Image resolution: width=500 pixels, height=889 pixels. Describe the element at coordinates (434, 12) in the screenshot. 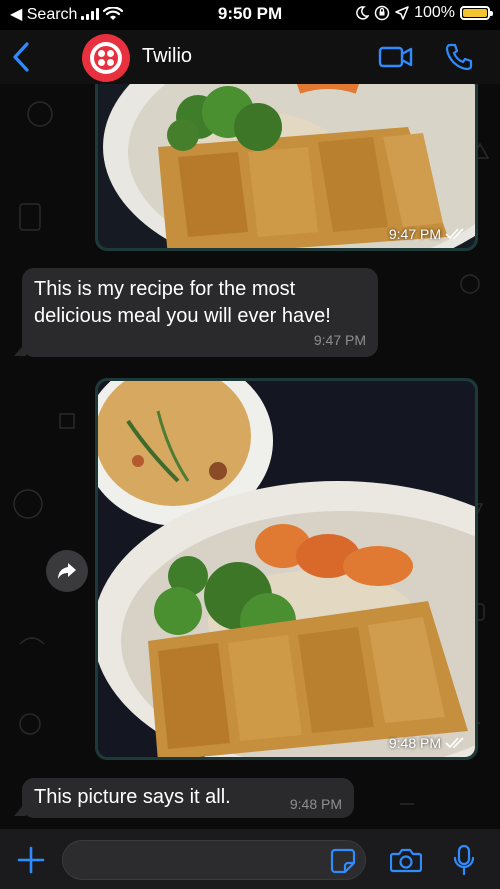

I see `battery-percent: 100%` at that location.